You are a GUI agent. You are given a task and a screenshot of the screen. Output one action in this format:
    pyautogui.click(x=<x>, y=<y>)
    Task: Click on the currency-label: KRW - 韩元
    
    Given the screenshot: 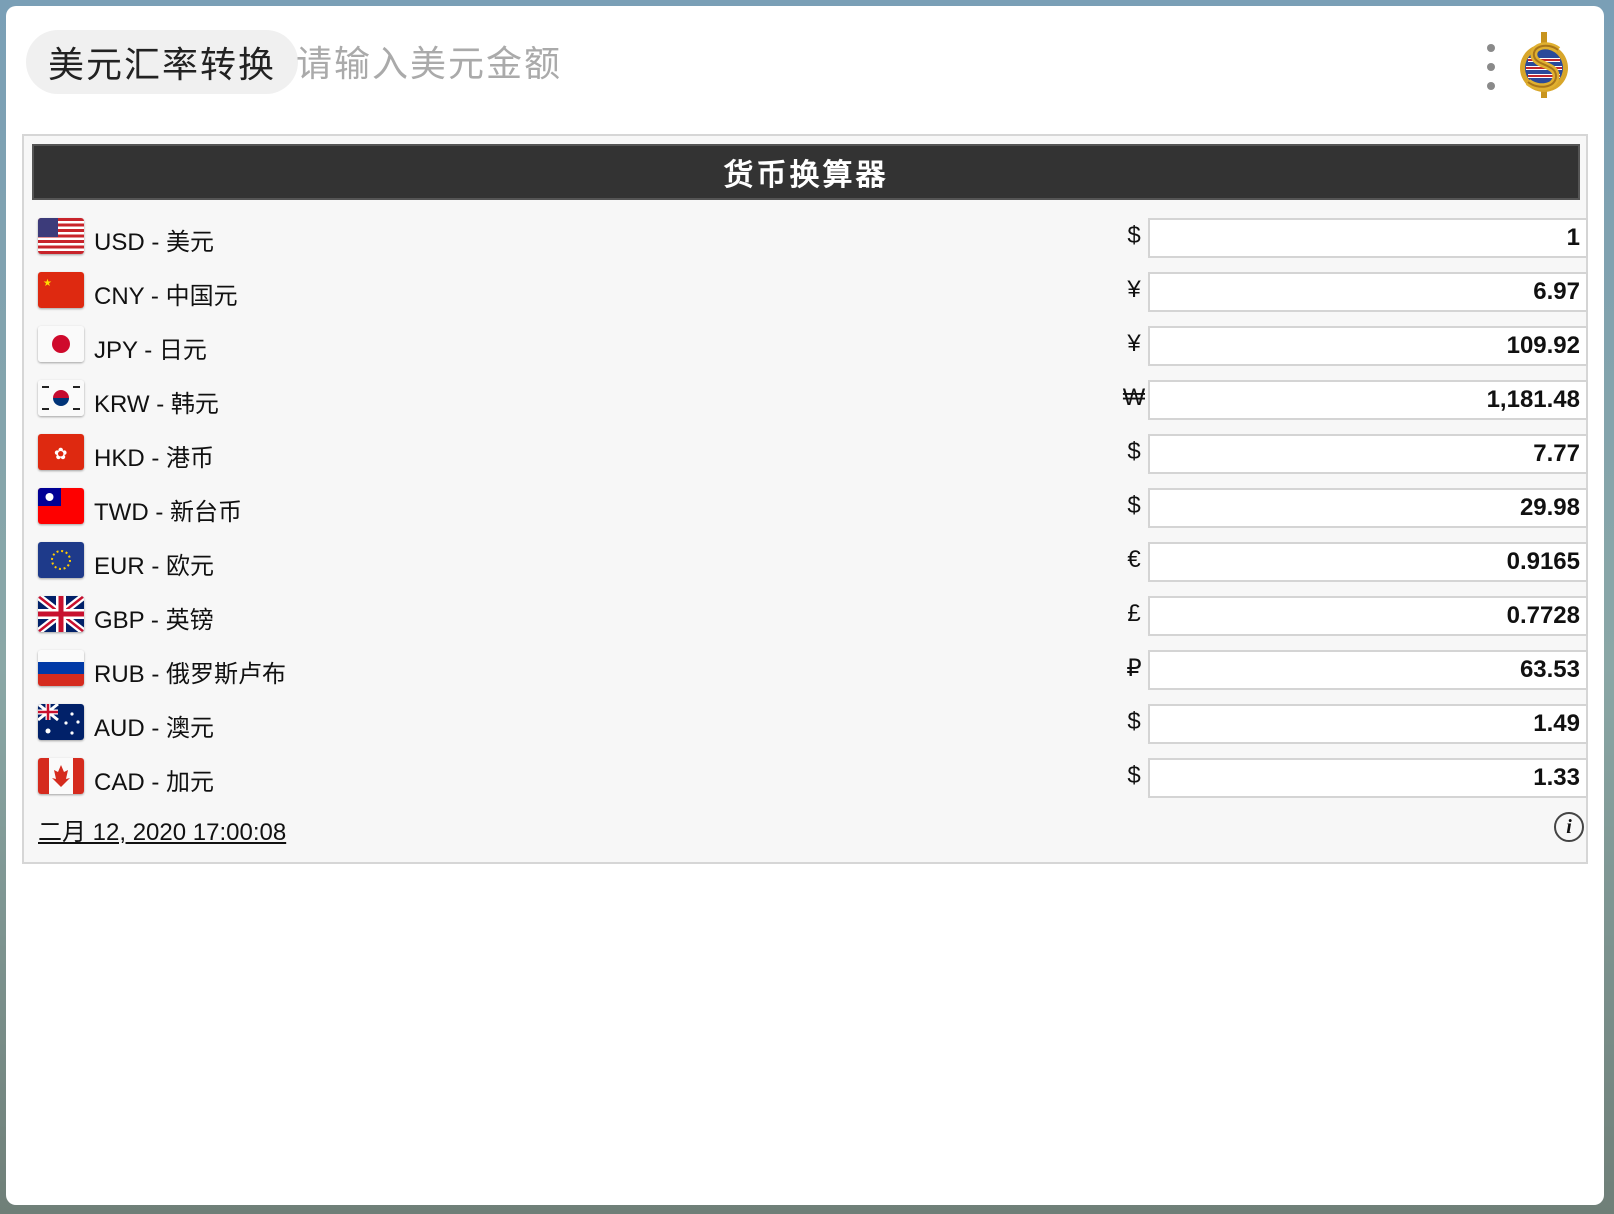 What is the action you would take?
    pyautogui.click(x=156, y=404)
    